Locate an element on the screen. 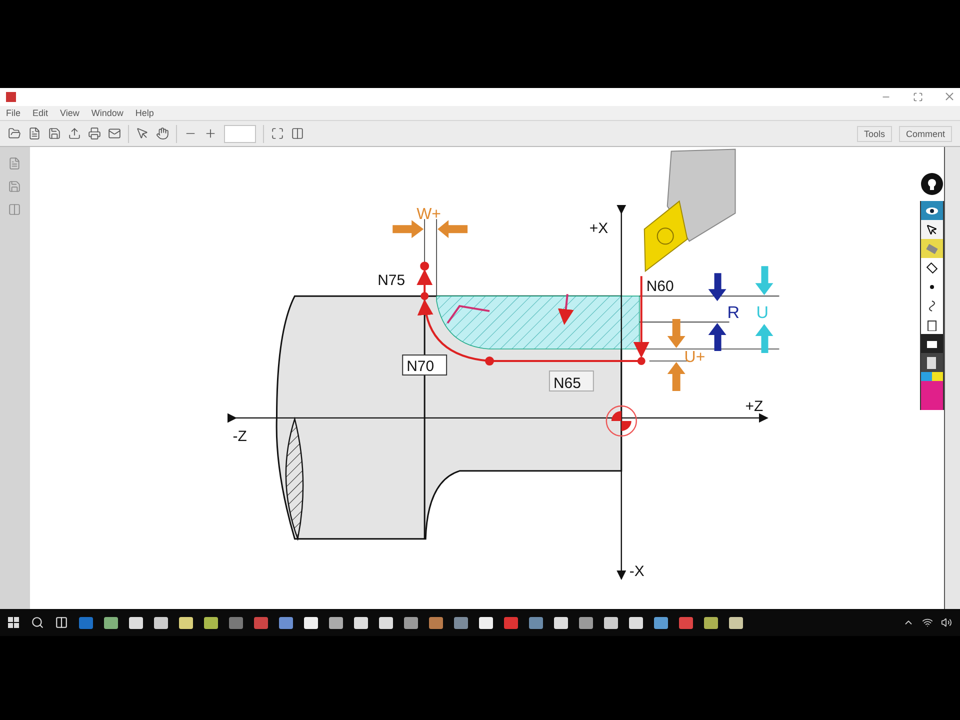 This screenshot has width=960, height=720. n60-label: N60 is located at coordinates (660, 287).